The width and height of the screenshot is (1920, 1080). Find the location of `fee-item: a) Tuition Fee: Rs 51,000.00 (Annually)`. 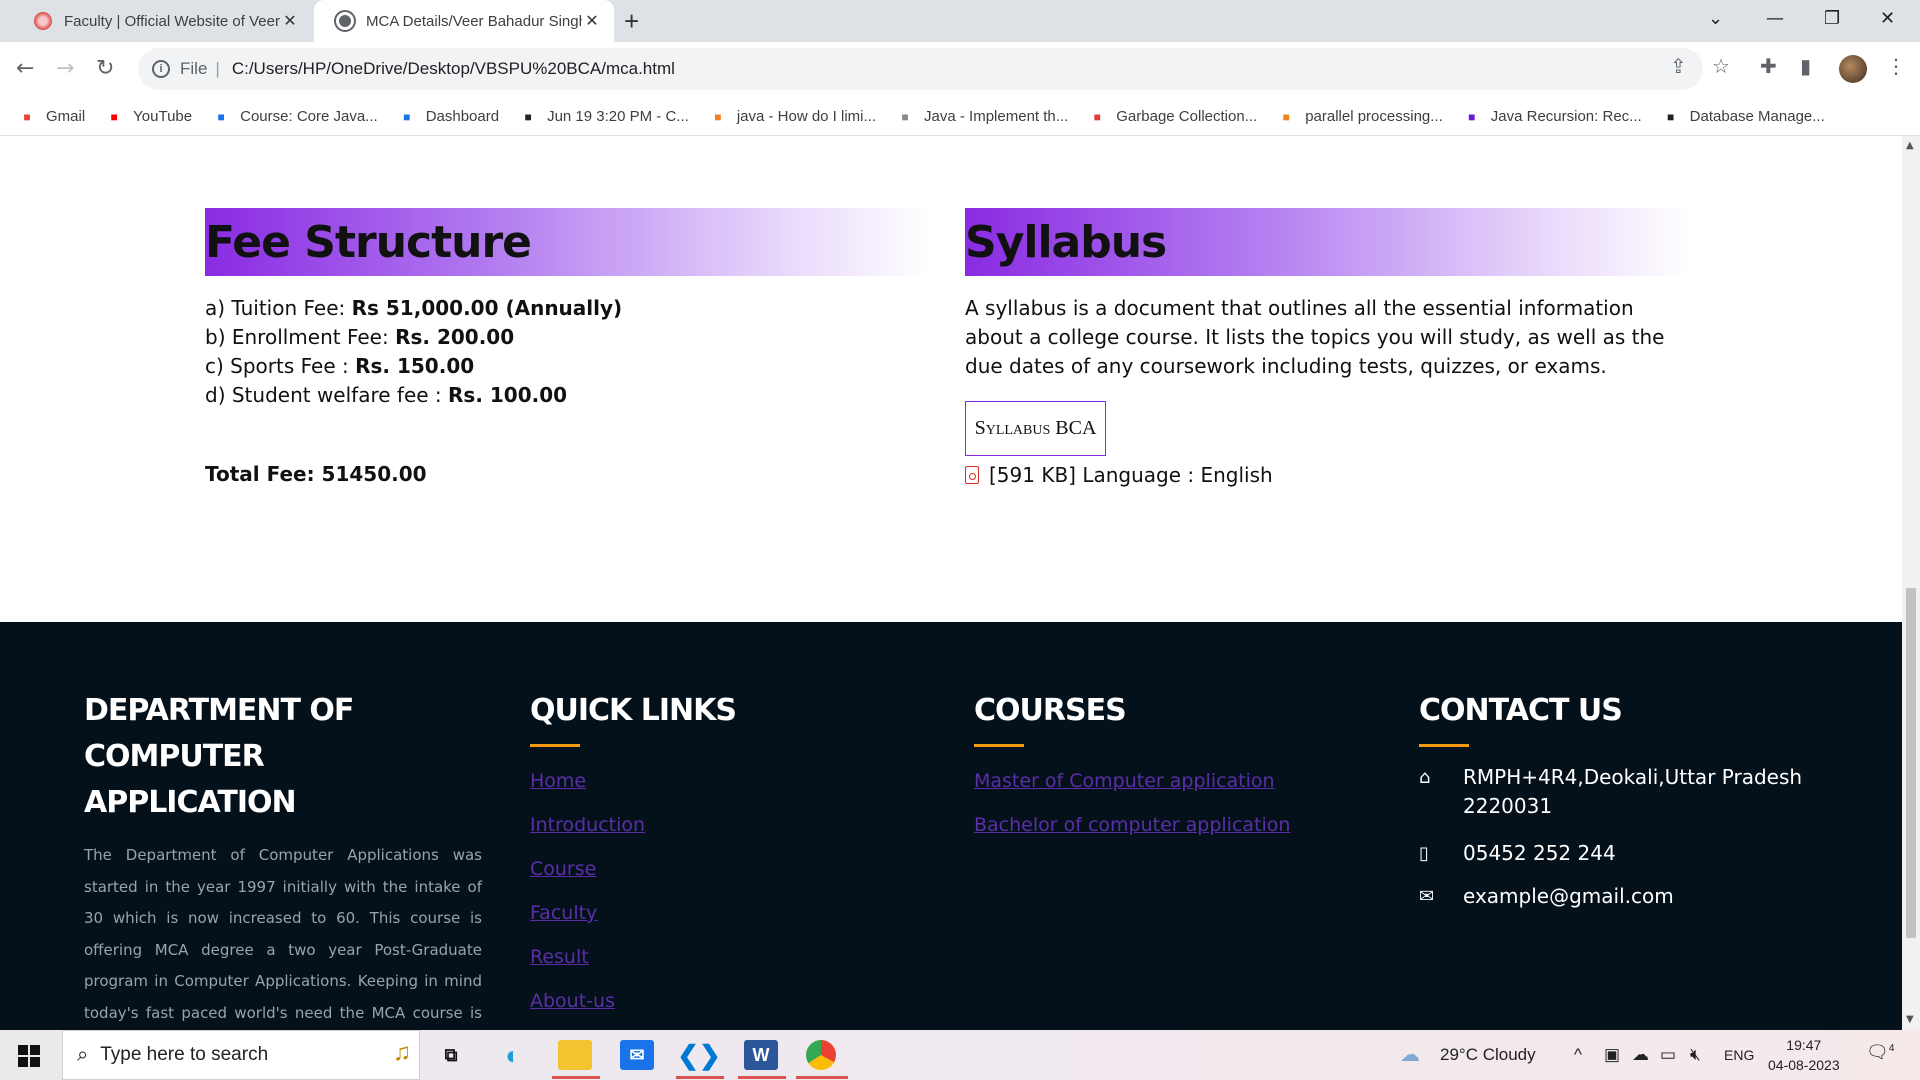

fee-item: a) Tuition Fee: Rs 51,000.00 (Annually) is located at coordinates (414, 308).